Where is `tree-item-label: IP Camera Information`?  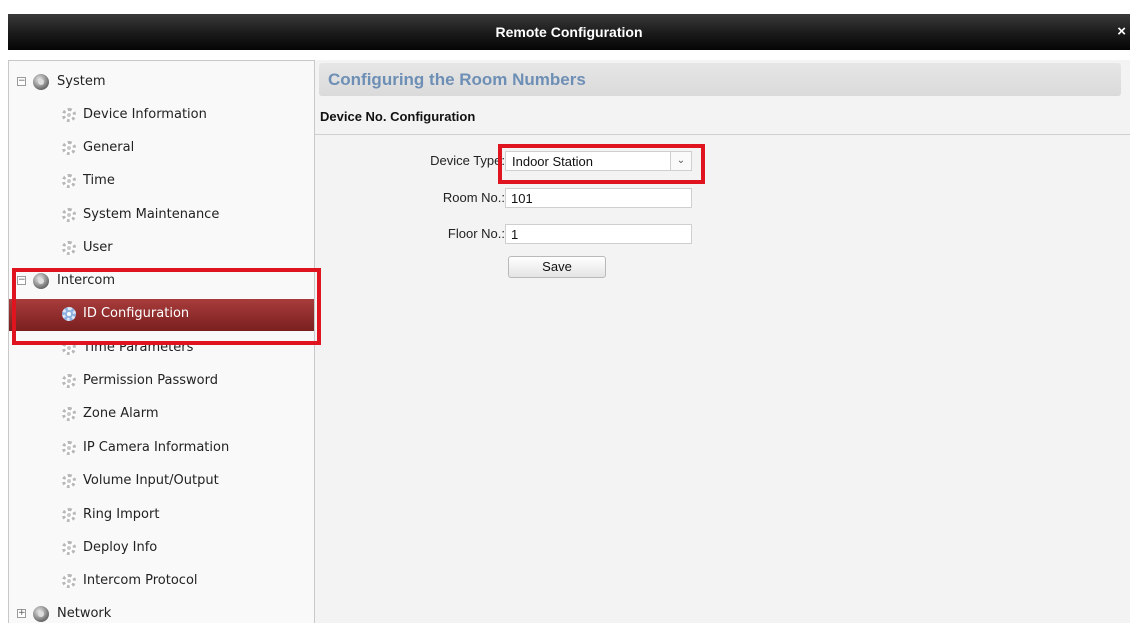 tree-item-label: IP Camera Information is located at coordinates (156, 447).